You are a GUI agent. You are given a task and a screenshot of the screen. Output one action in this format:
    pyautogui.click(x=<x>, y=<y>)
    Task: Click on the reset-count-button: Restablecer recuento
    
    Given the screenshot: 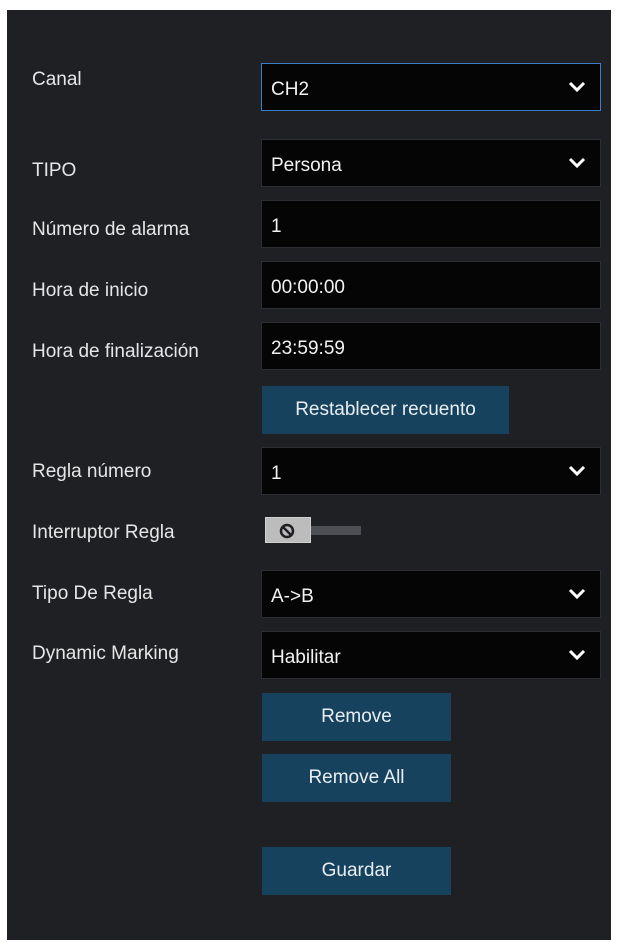 What is the action you would take?
    pyautogui.click(x=385, y=410)
    